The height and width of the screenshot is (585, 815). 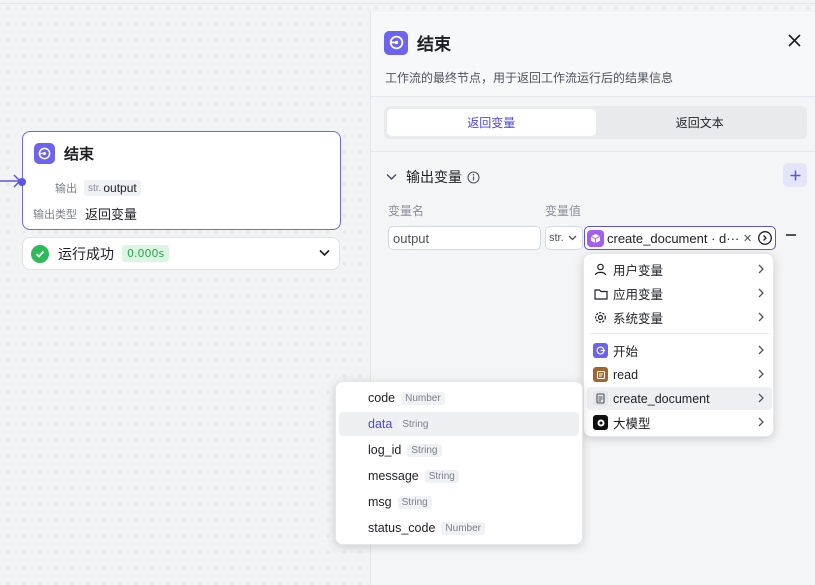 What do you see at coordinates (626, 352) in the screenshot?
I see `menu-item-label: 开始` at bounding box center [626, 352].